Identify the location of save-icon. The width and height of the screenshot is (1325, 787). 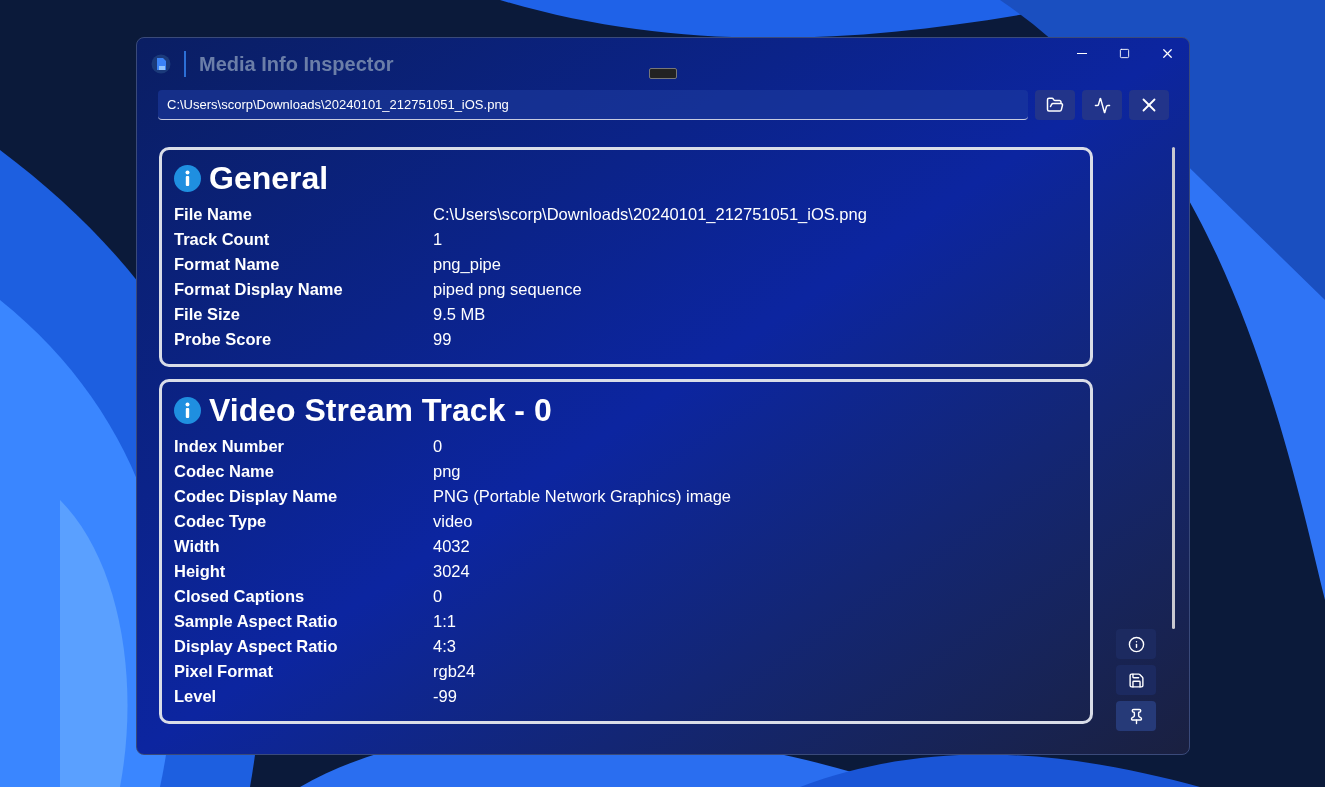
(1136, 680).